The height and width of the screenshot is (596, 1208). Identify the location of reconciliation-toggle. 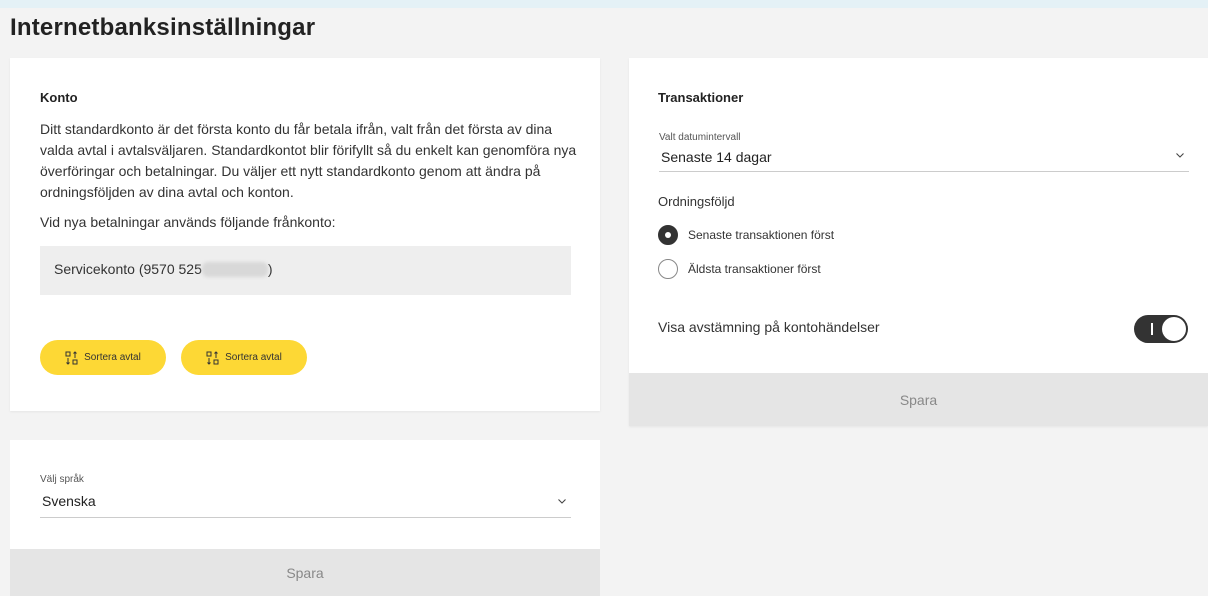
(1161, 329).